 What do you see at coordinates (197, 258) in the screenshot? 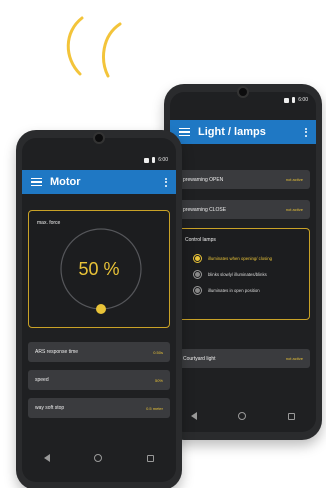
I see `radio-selected-icon` at bounding box center [197, 258].